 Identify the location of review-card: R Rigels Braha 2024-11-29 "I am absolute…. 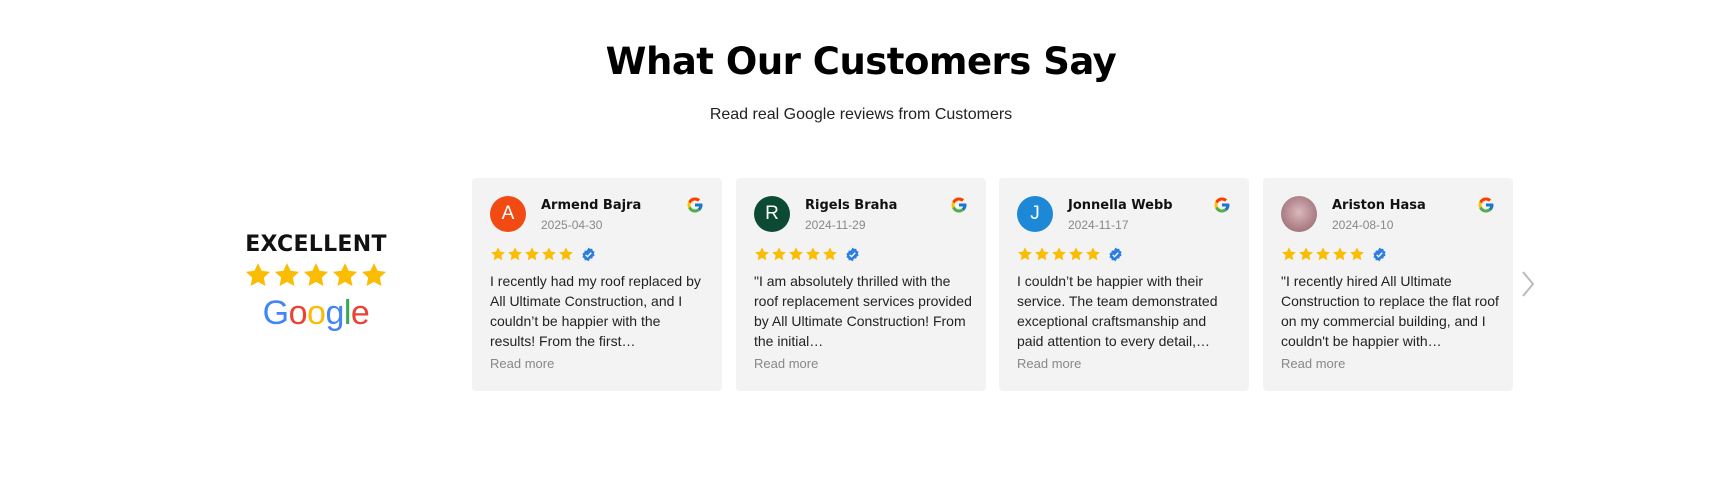
(861, 284).